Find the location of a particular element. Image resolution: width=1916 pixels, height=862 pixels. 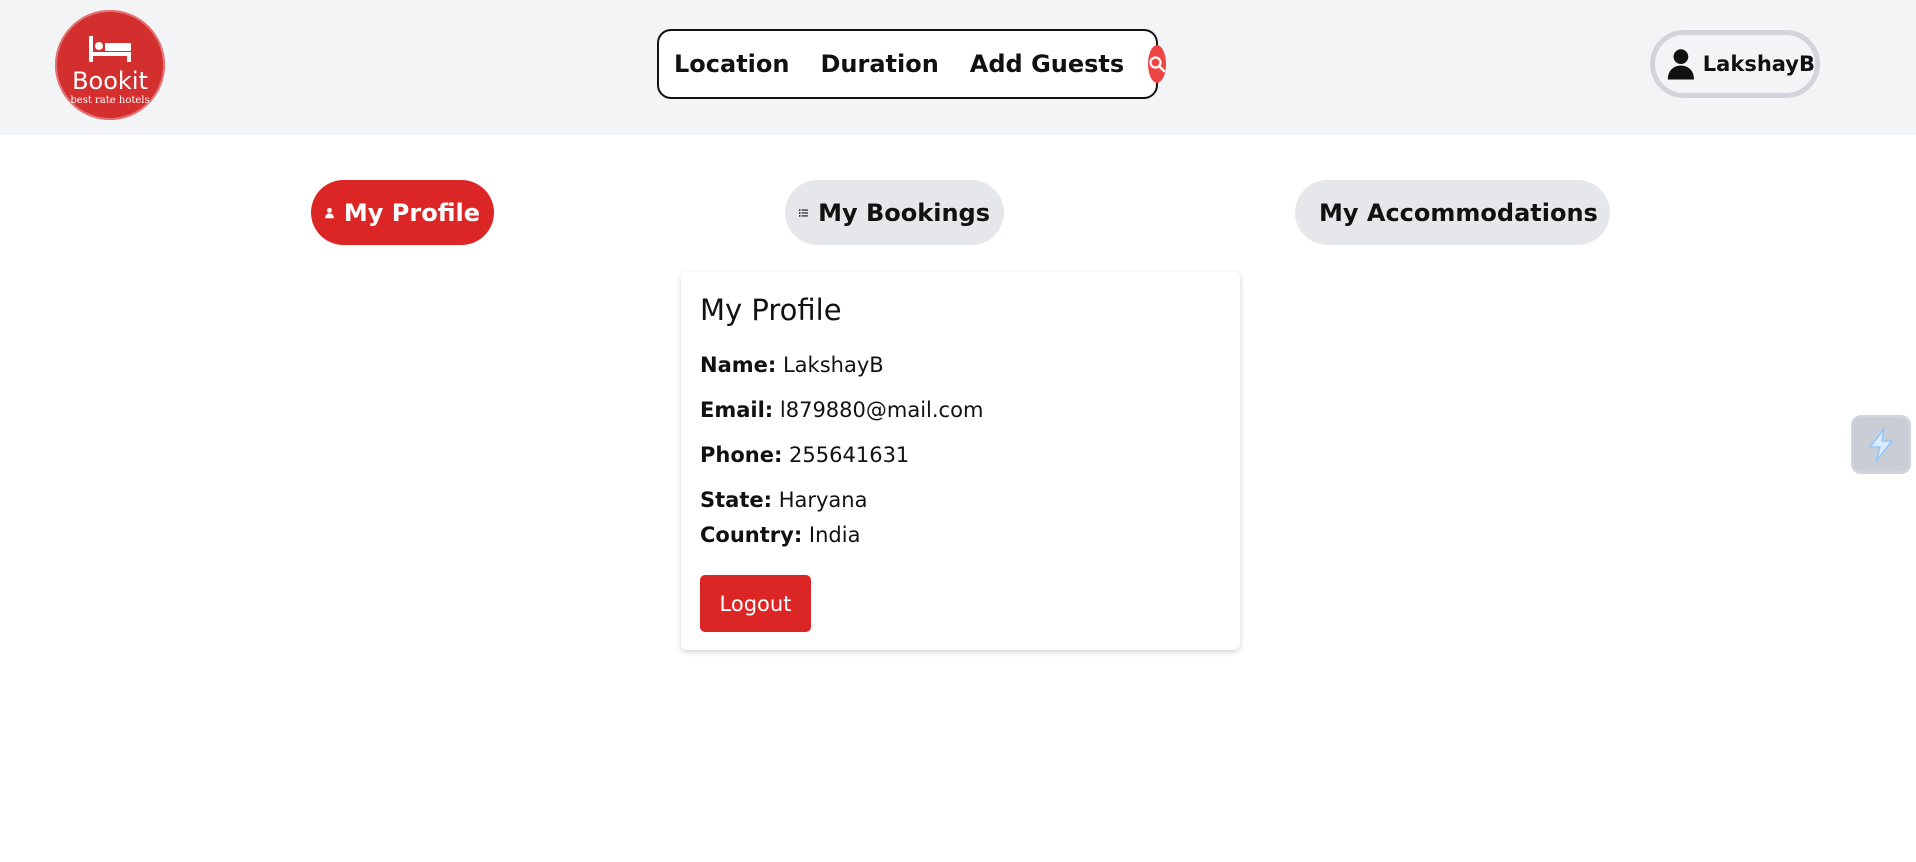

location-filter: Location is located at coordinates (731, 64).